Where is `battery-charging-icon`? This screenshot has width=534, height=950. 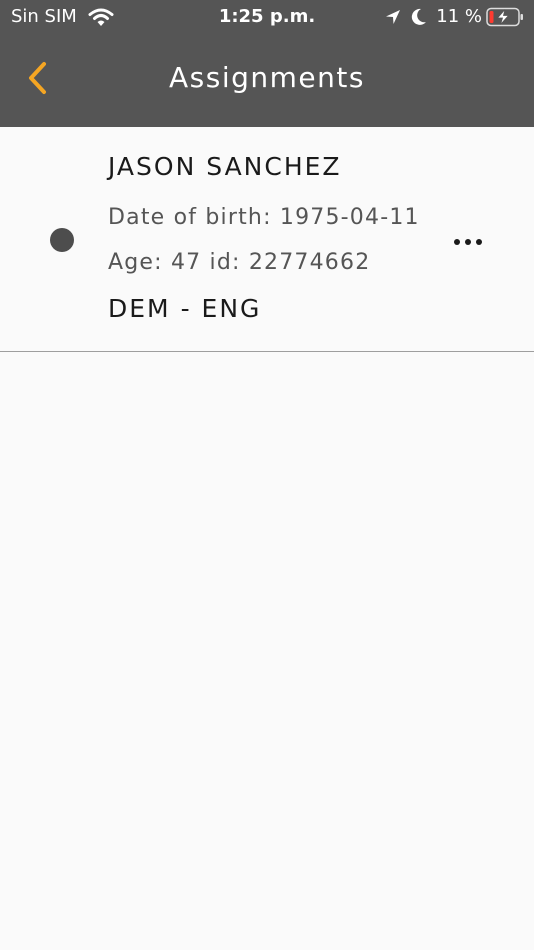
battery-charging-icon is located at coordinates (505, 17).